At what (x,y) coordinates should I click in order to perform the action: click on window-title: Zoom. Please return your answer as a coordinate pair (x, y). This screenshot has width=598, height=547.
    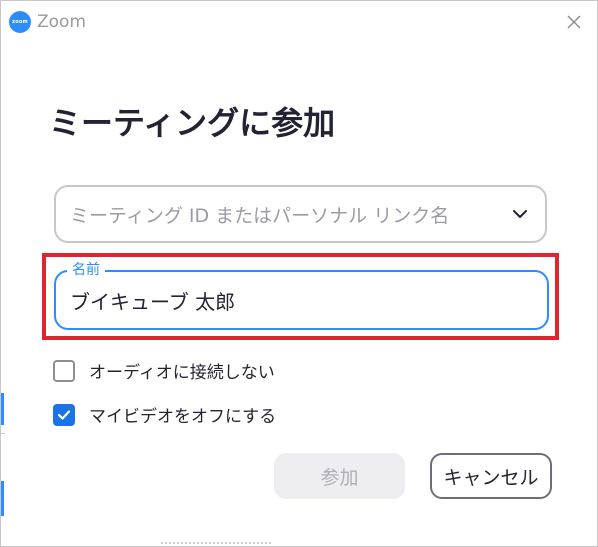
    Looking at the image, I should click on (62, 22).